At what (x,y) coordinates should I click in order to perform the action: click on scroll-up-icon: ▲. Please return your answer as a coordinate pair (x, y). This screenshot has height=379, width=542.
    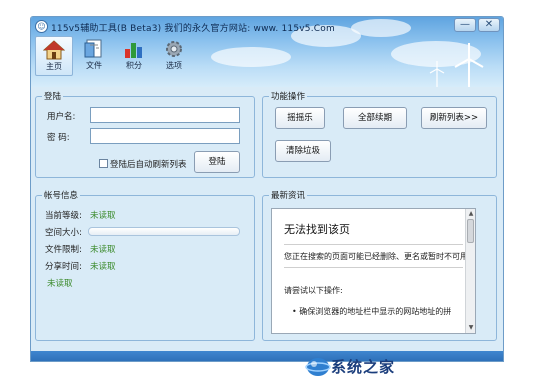
    Looking at the image, I should click on (471, 214).